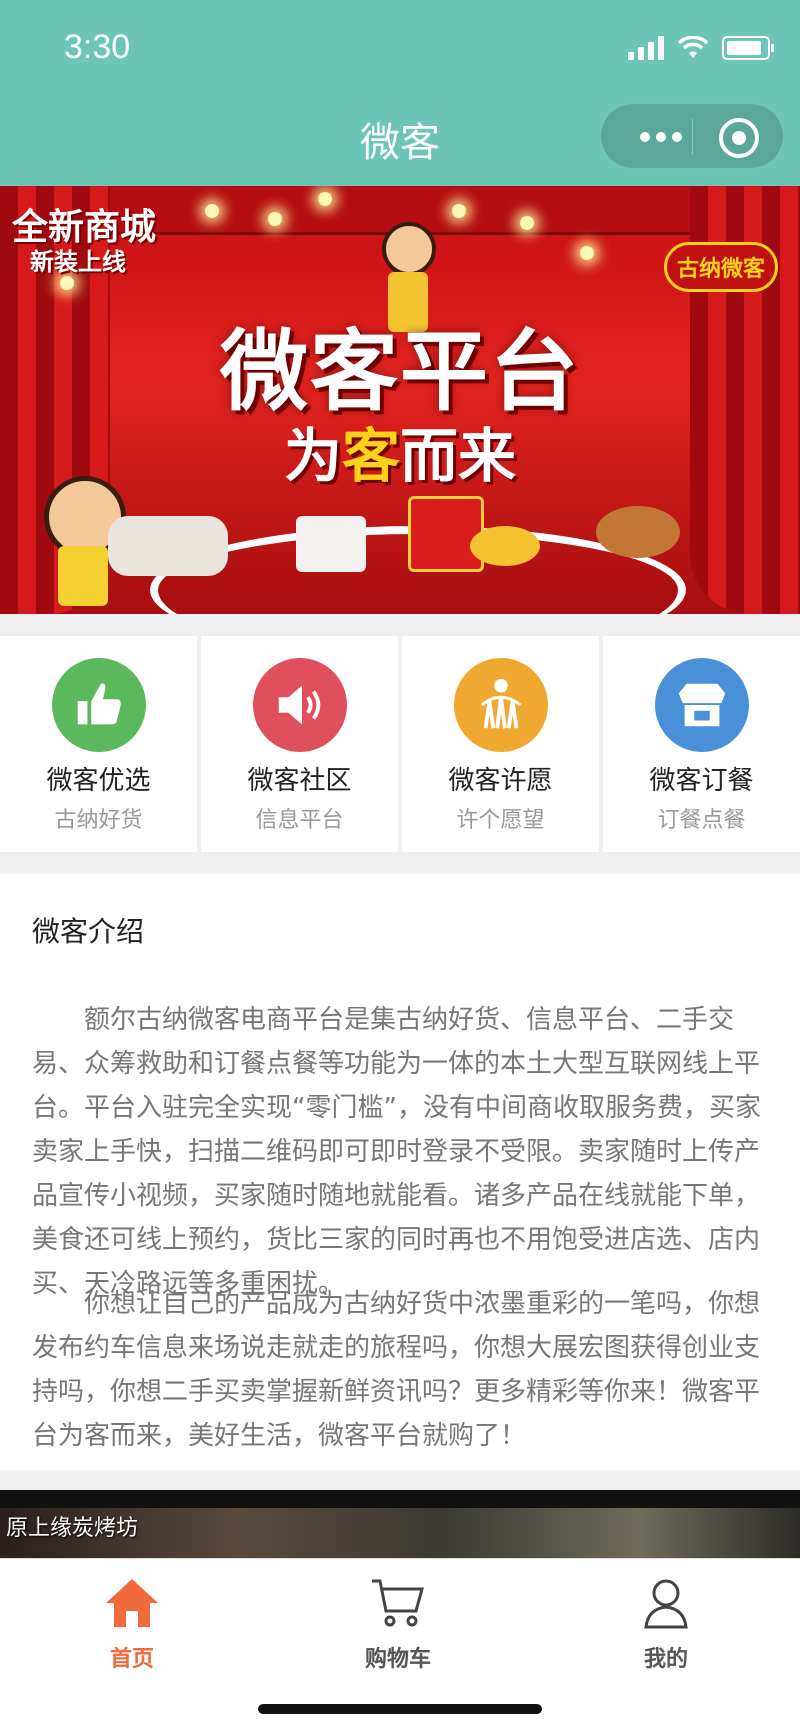 The height and width of the screenshot is (1733, 800). What do you see at coordinates (721, 267) in the screenshot?
I see `brand-badge: 古纳微客` at bounding box center [721, 267].